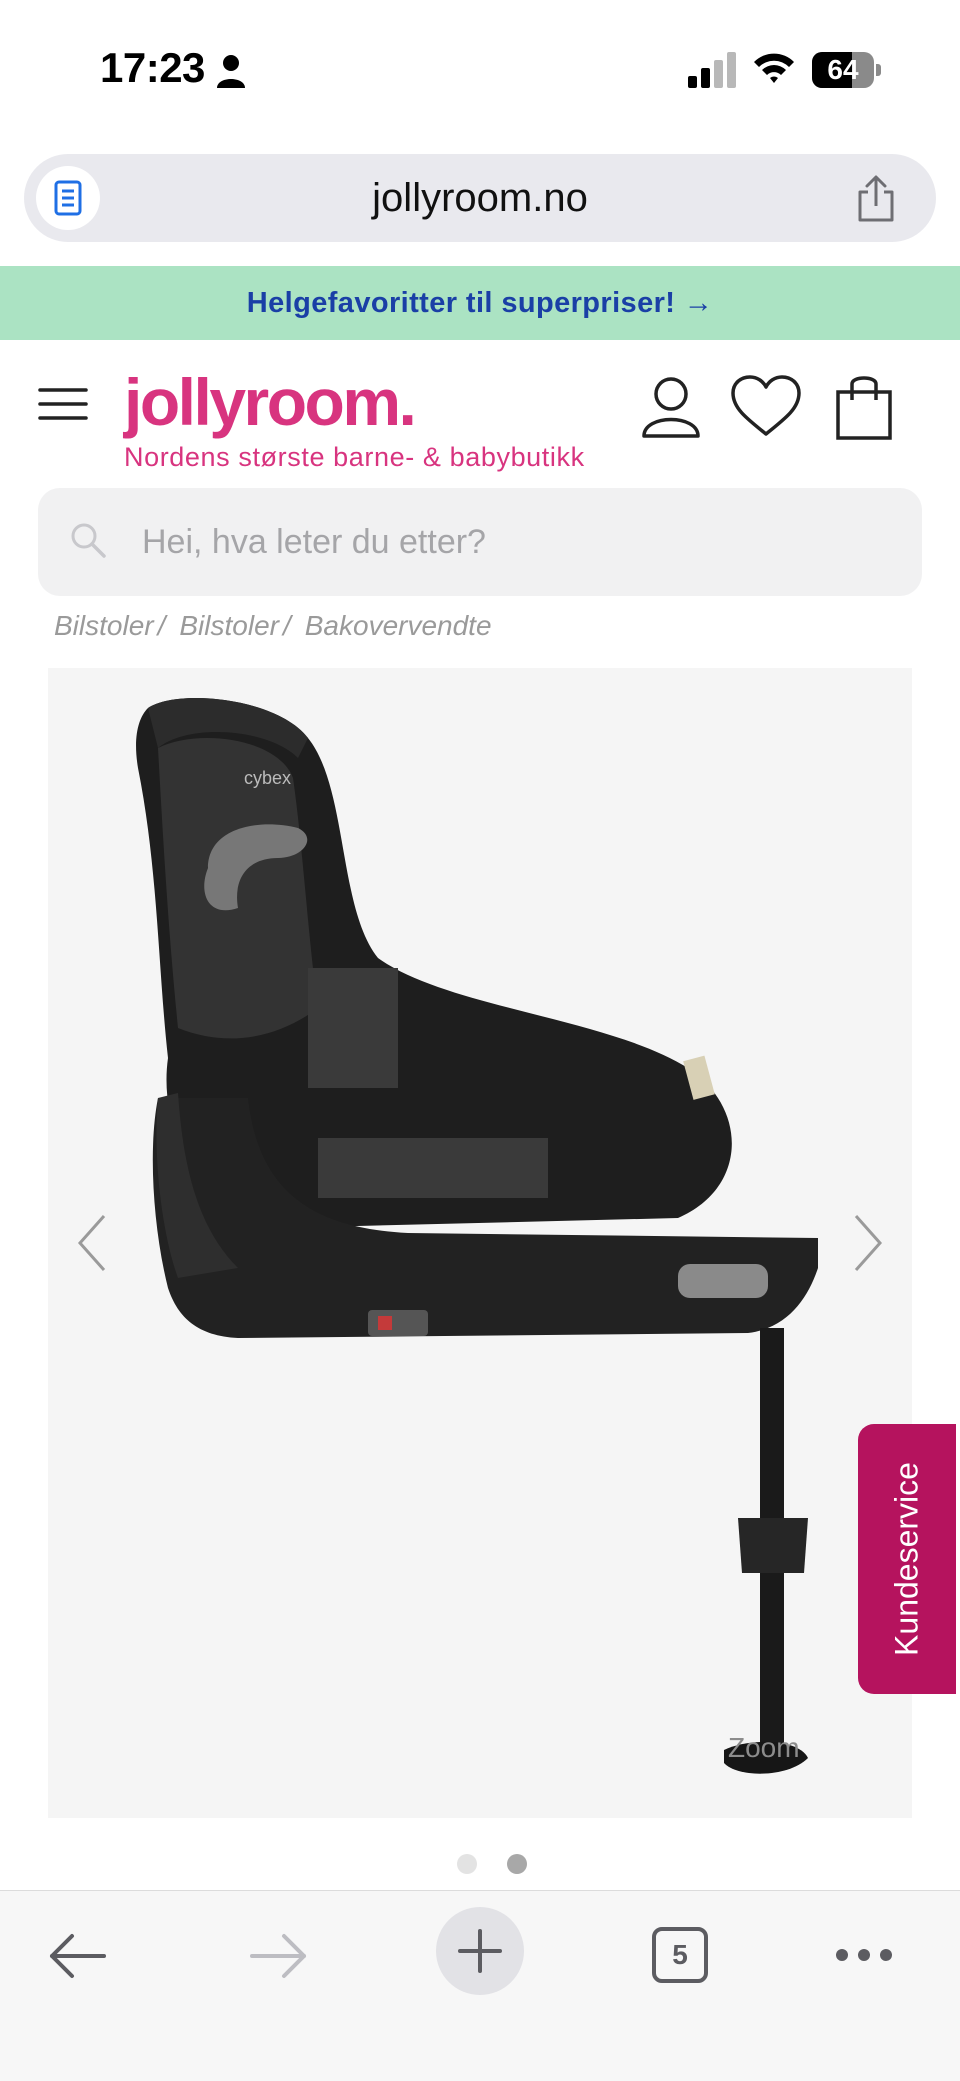 This screenshot has width=960, height=2081. I want to click on more-options-icon, so click(864, 1955).